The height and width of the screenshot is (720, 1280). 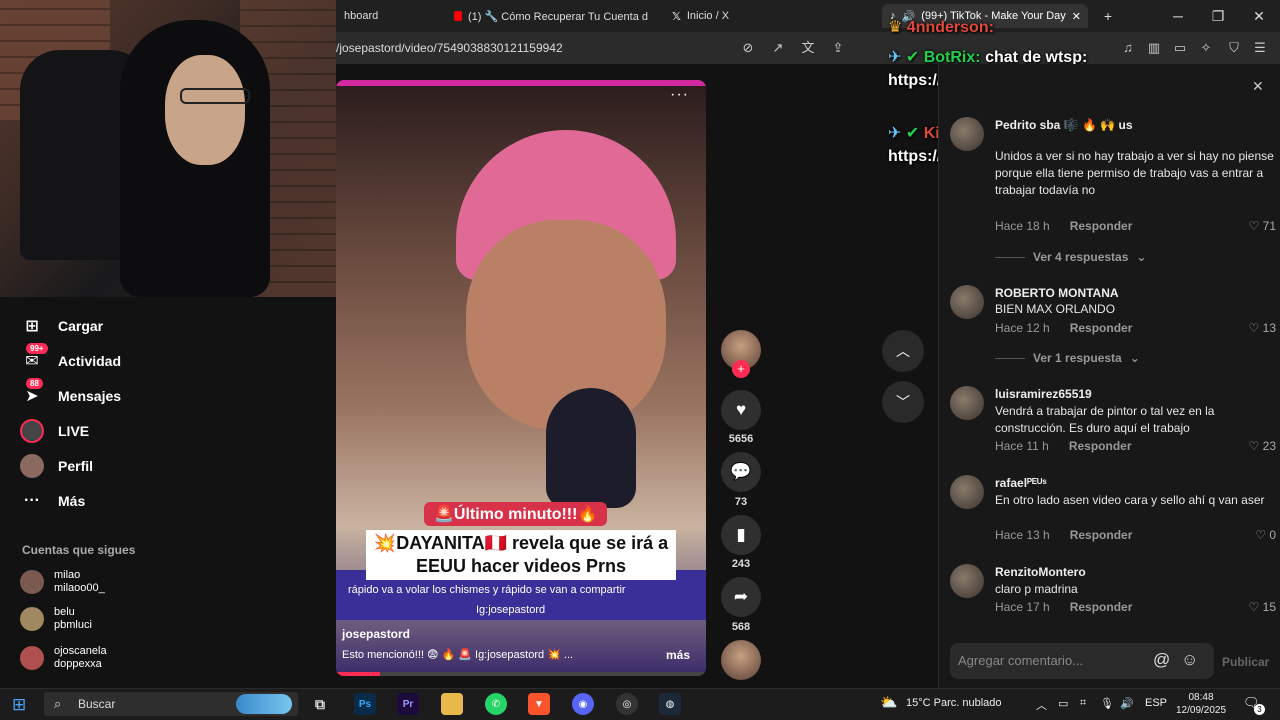 What do you see at coordinates (741, 535) in the screenshot?
I see `save-button: ▮` at bounding box center [741, 535].